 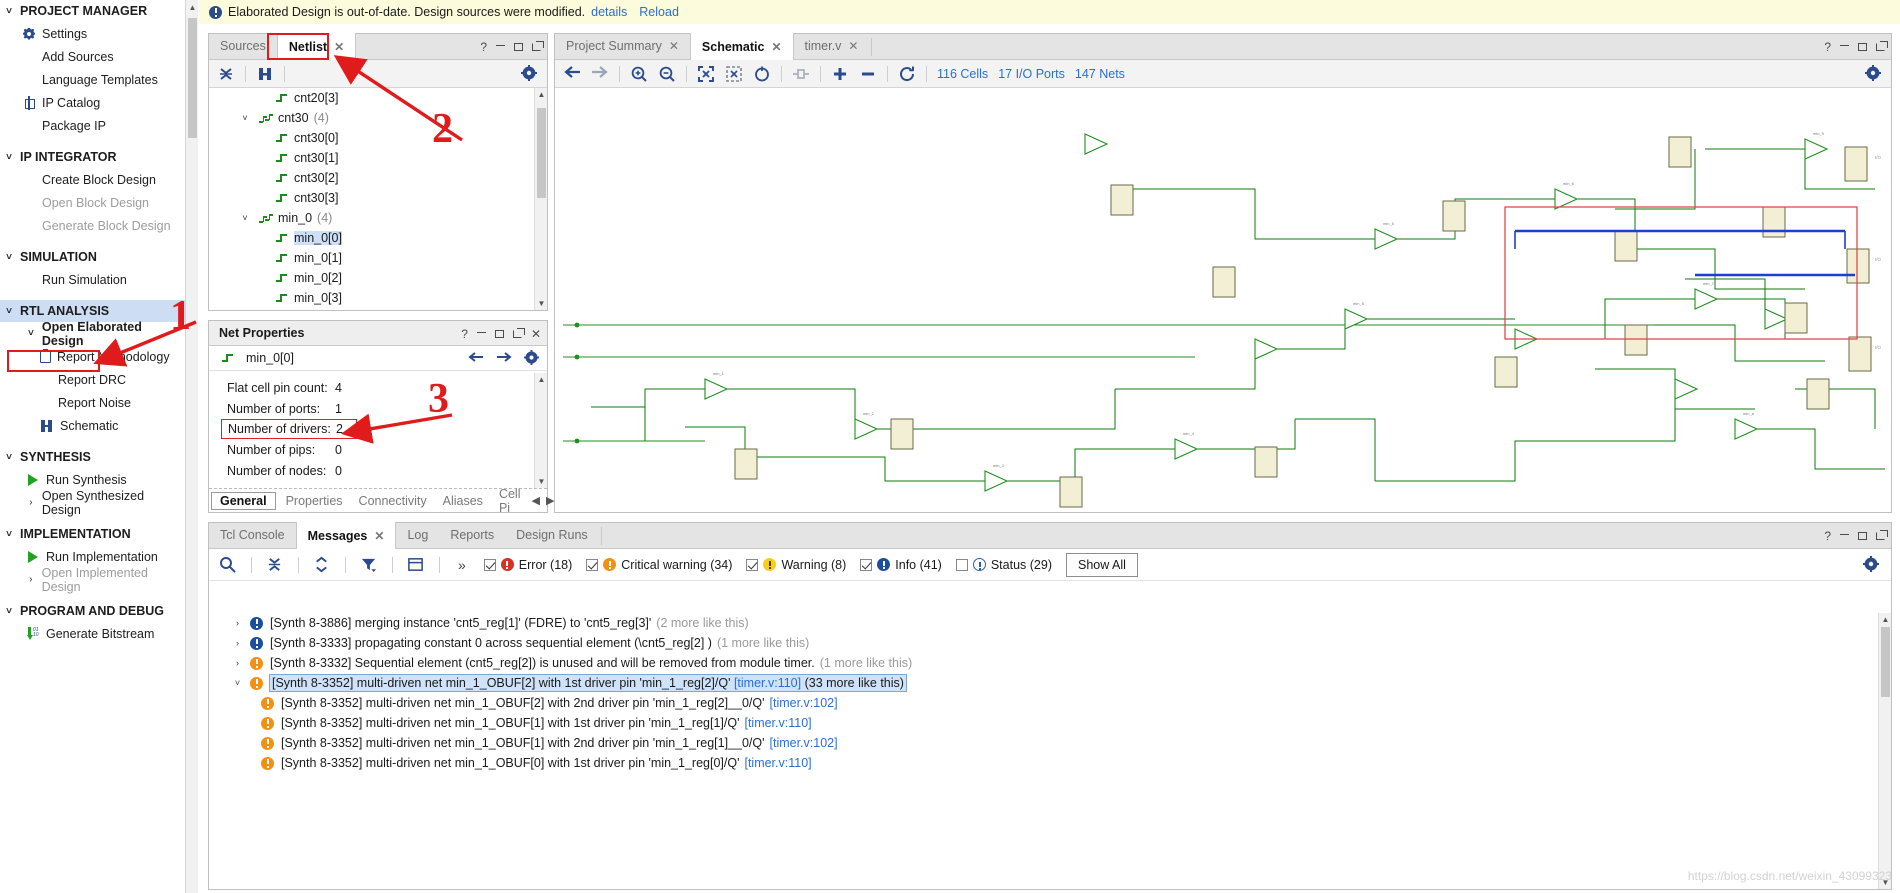 I want to click on sidebar-item-open-block-design: Open Block Design, so click(x=92, y=202).